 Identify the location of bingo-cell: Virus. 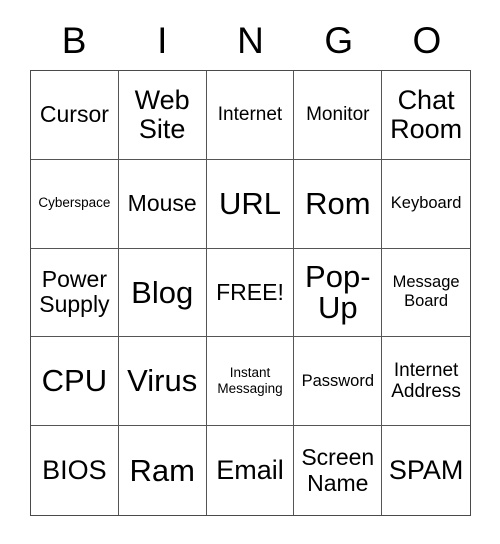
(162, 382).